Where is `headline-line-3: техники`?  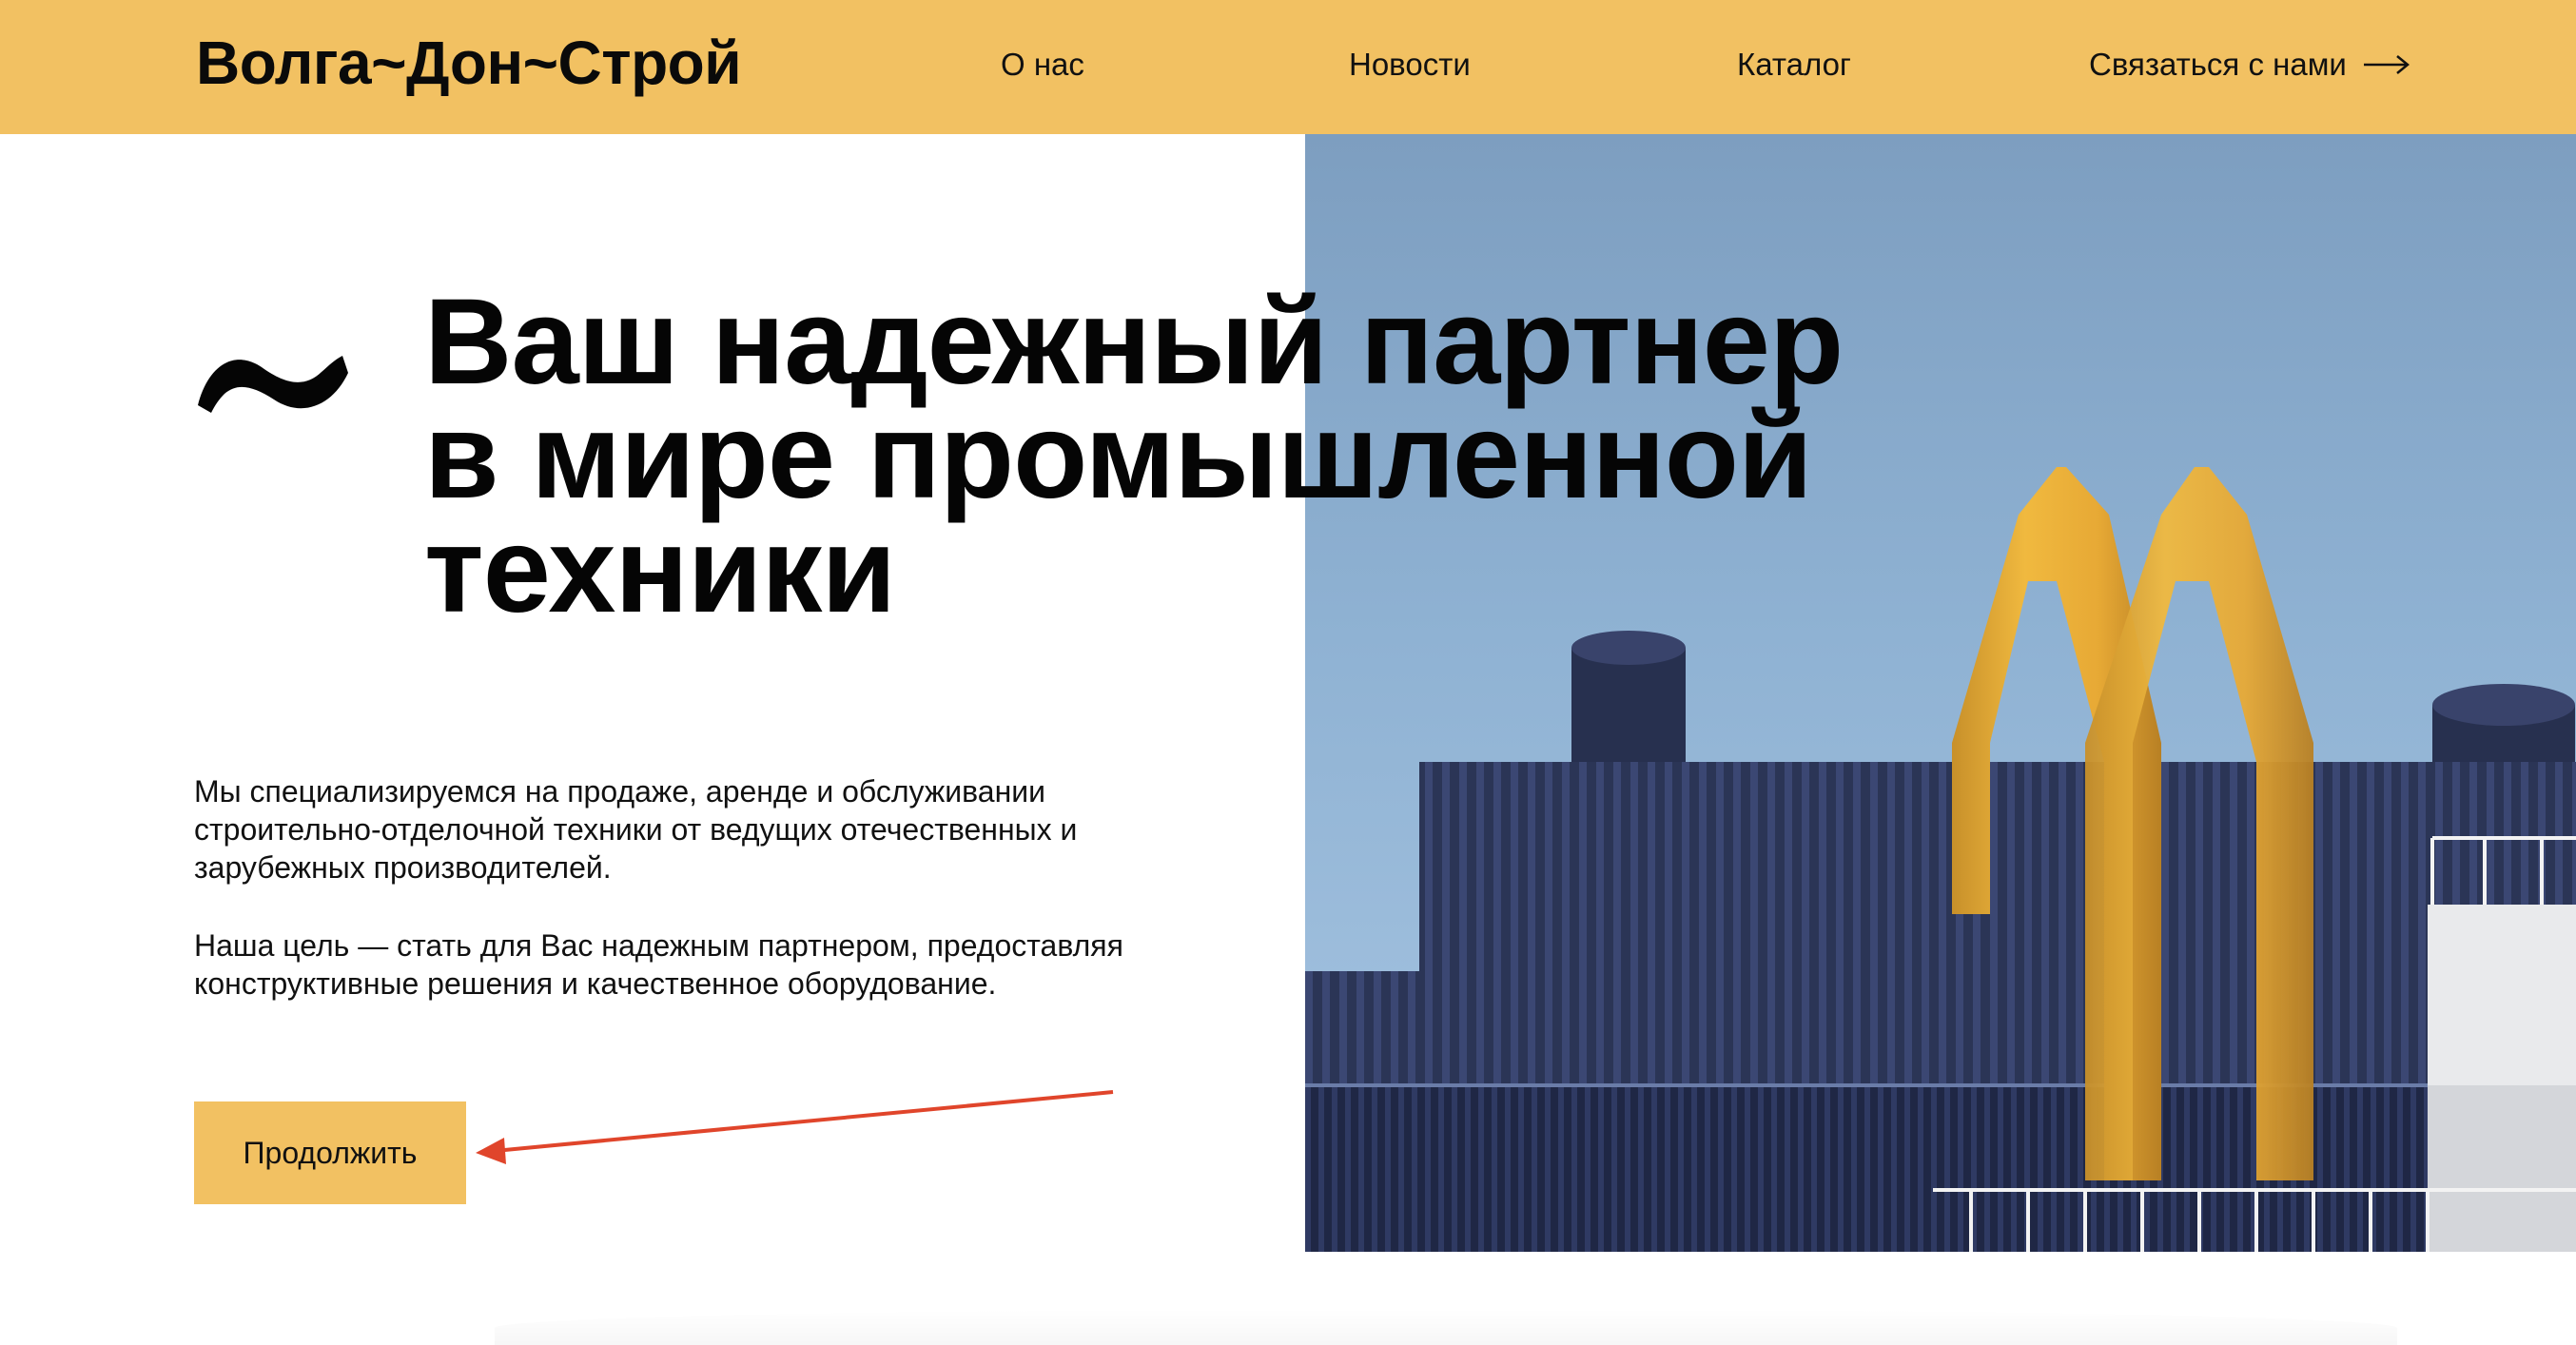
headline-line-3: техники is located at coordinates (660, 570).